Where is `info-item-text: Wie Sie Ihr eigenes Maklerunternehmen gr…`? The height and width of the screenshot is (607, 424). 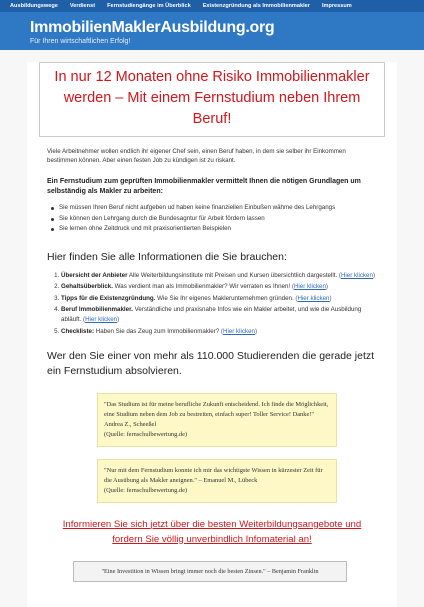 info-item-text: Wie Sie Ihr eigenes Maklerunternehmen gr… is located at coordinates (225, 298).